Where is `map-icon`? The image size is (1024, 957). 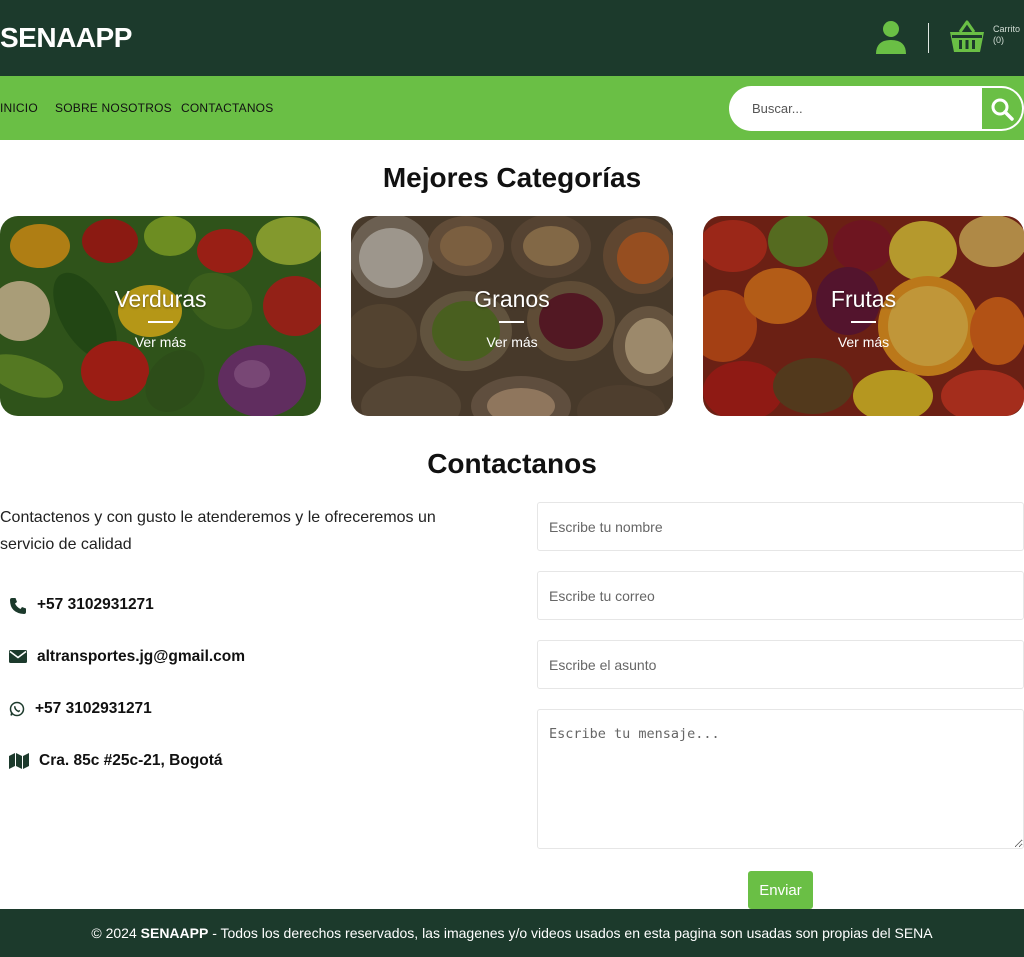 map-icon is located at coordinates (19, 761).